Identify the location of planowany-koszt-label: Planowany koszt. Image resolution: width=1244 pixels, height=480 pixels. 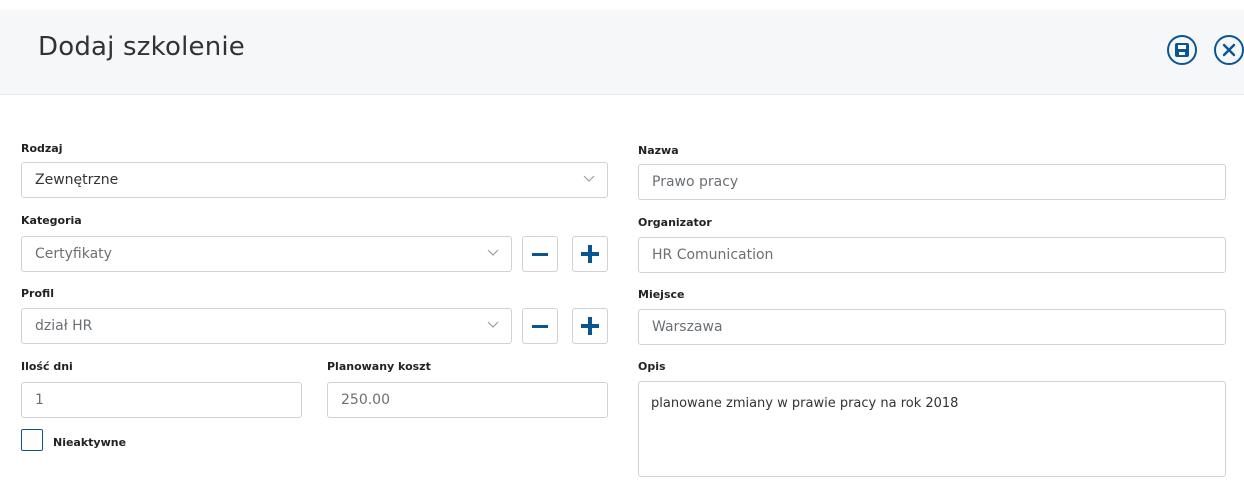
(379, 366).